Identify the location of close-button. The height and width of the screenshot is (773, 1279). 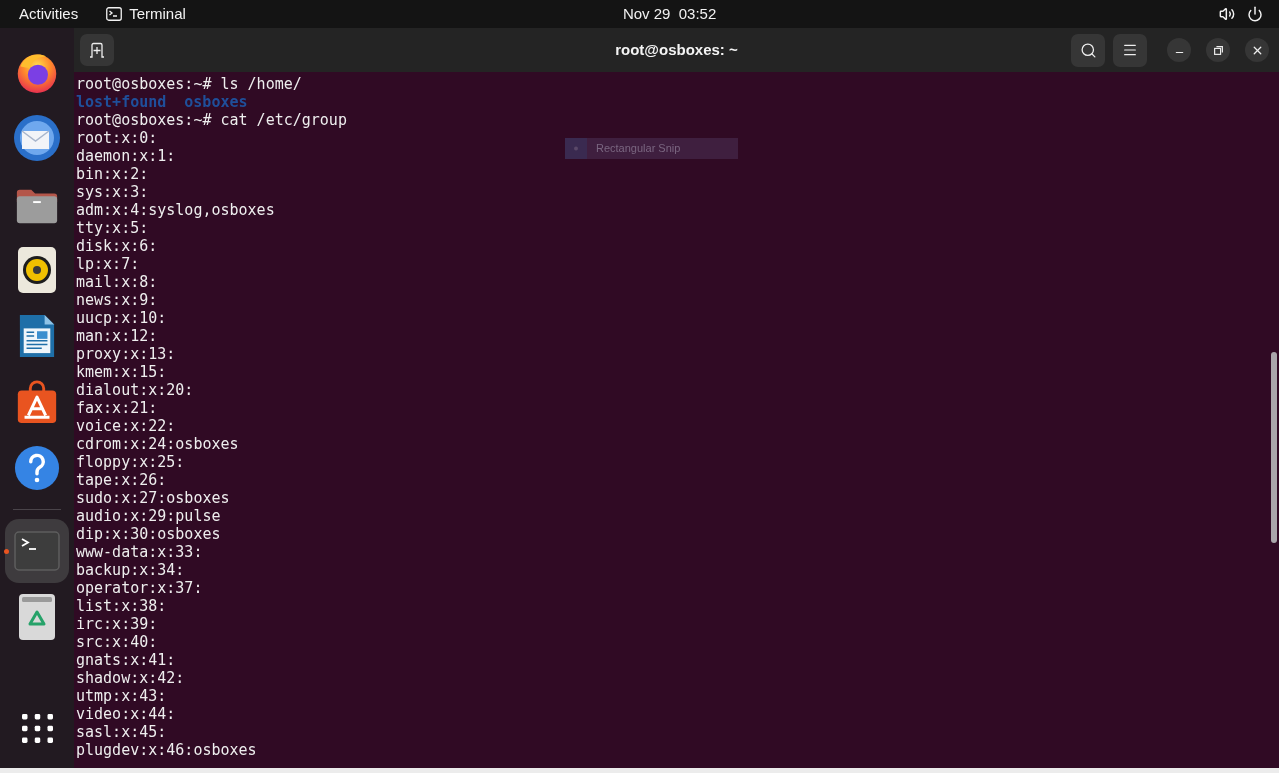
(1257, 50).